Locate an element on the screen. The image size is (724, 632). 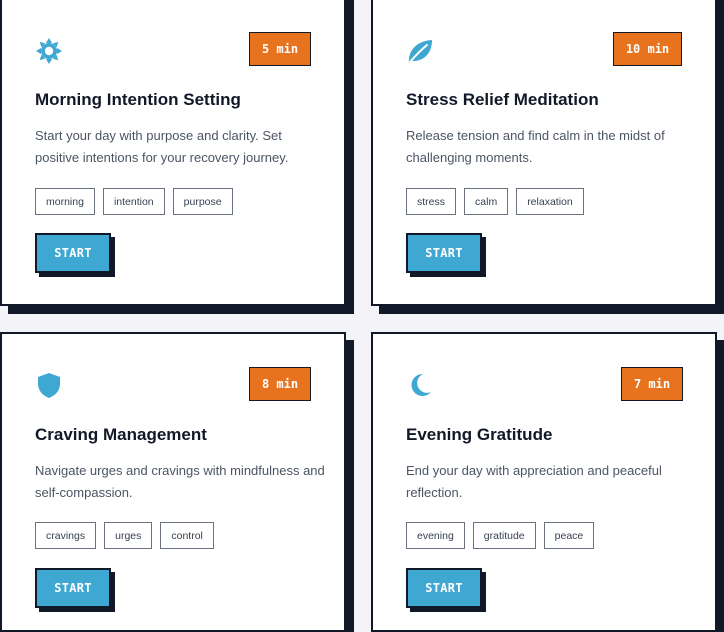
tag-list: evening gratitude peace is located at coordinates (500, 535).